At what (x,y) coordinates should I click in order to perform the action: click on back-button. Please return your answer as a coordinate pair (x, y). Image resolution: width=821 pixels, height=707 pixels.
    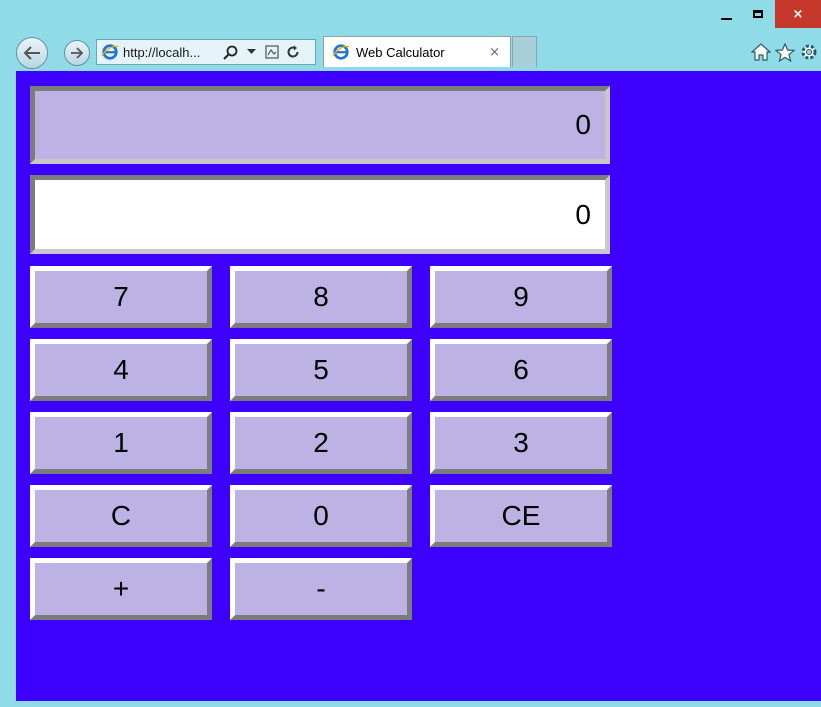
    Looking at the image, I should click on (32, 53).